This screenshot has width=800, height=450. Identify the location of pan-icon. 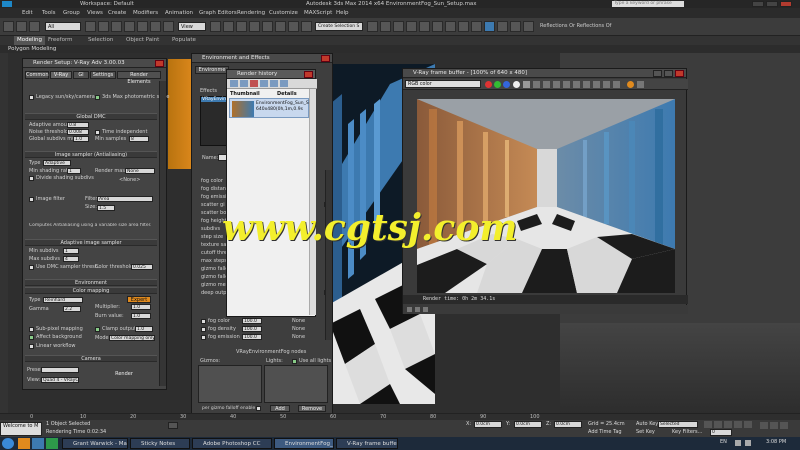
(774, 425).